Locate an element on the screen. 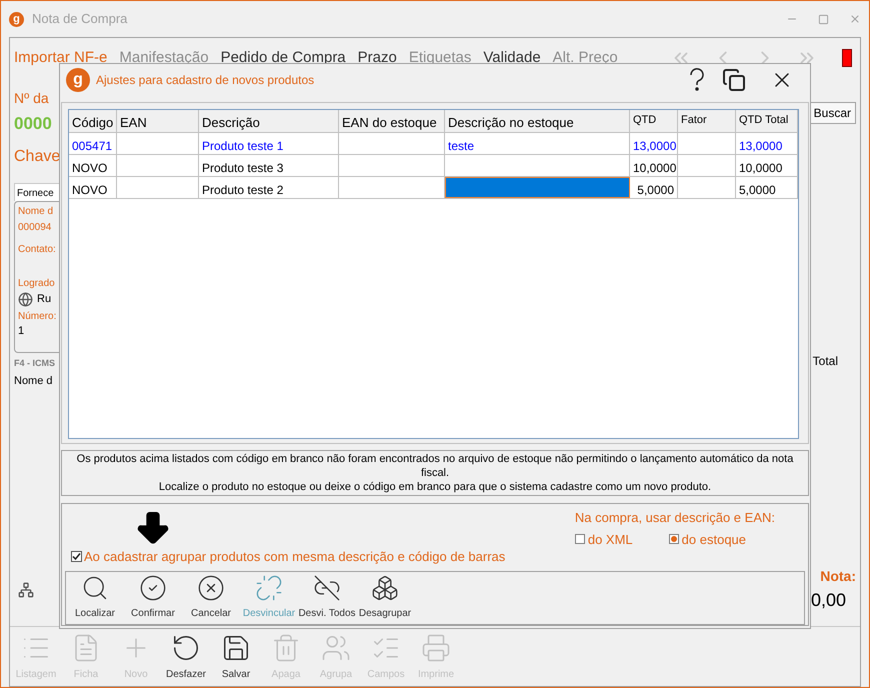 The image size is (870, 688). column-header: Código is located at coordinates (93, 121).